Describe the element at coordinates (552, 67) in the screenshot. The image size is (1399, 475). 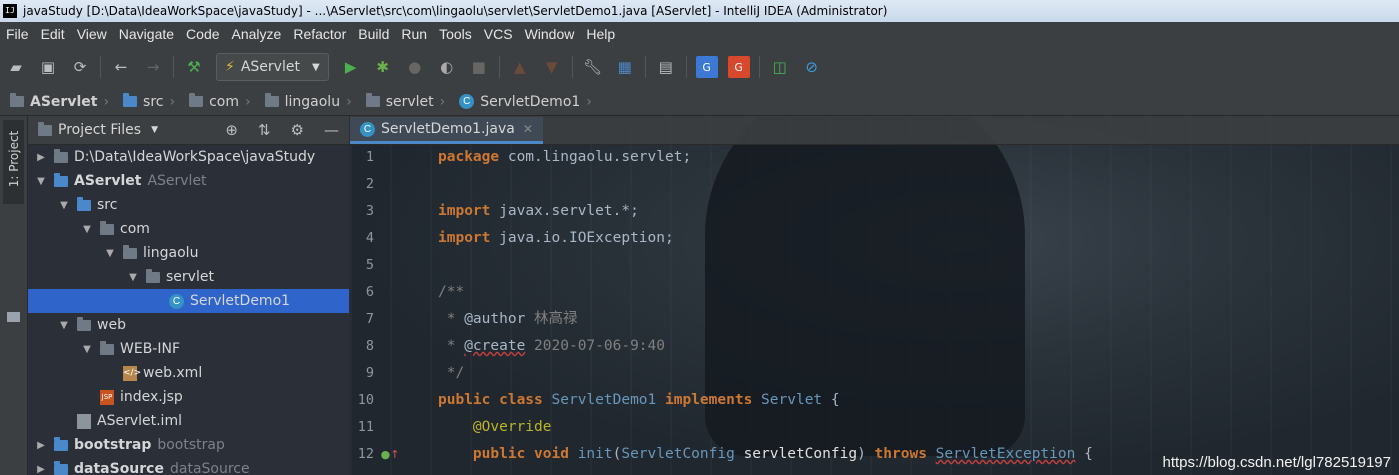
I see `update-resources-icon: ▼` at that location.